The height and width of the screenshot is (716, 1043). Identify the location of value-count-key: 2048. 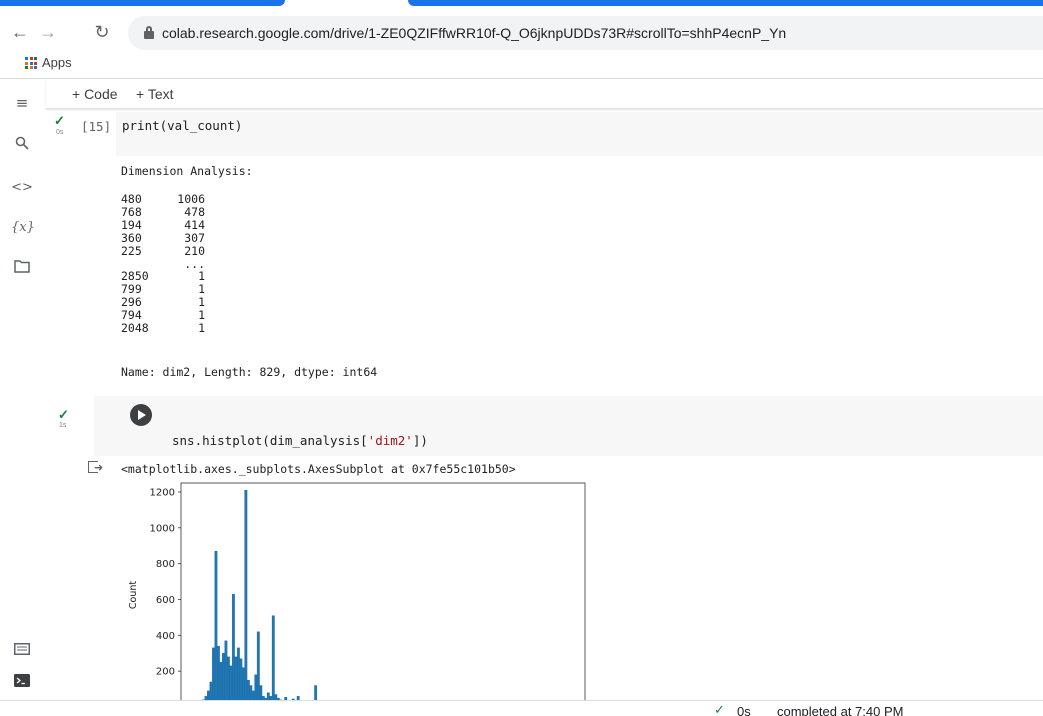
(135, 328).